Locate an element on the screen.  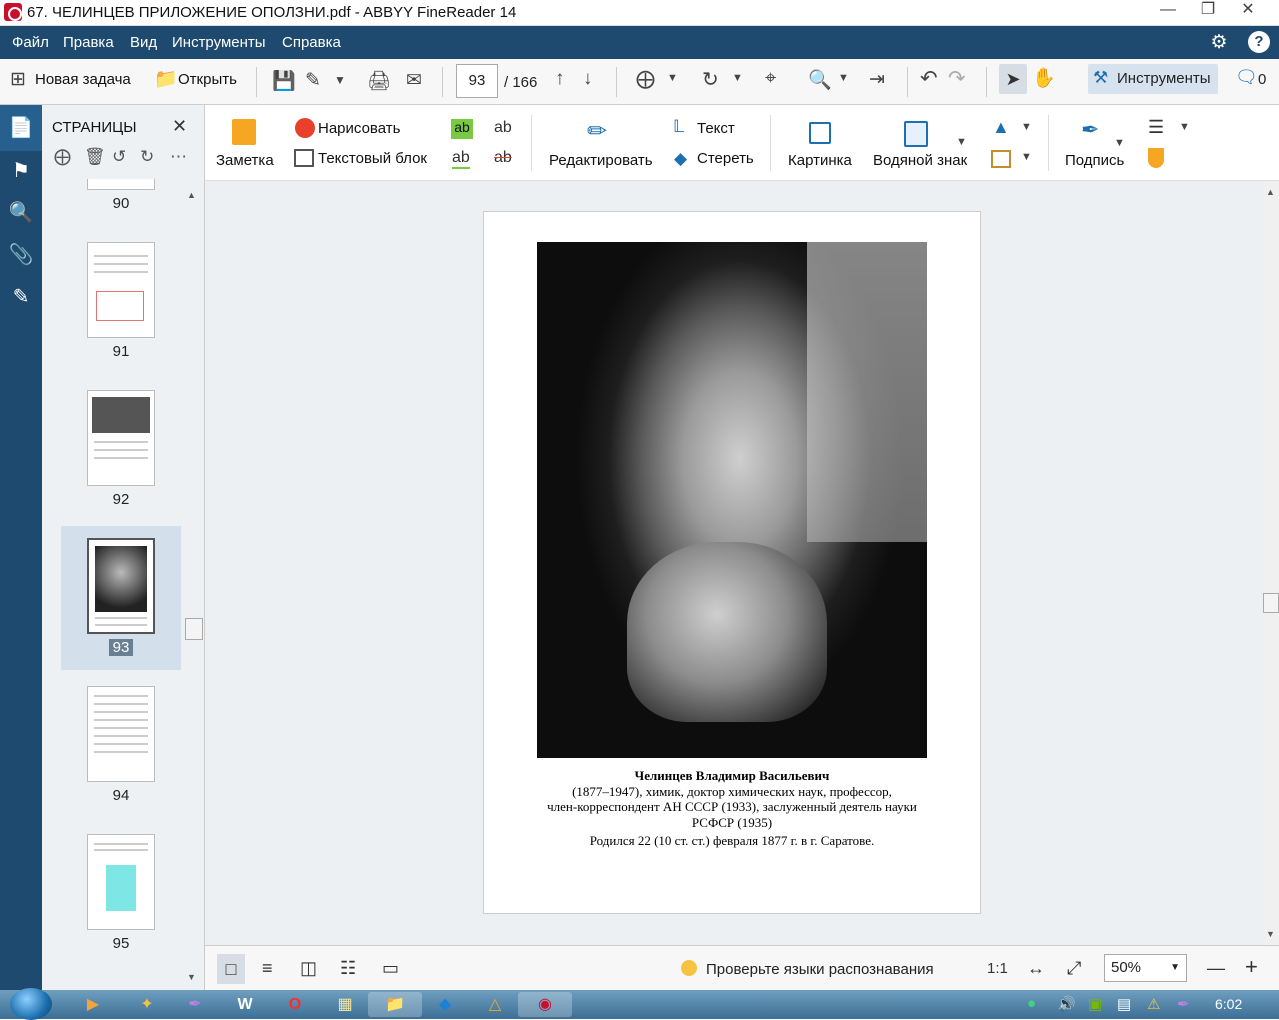
stamp-icon: ▲ is located at coordinates (1001, 127).